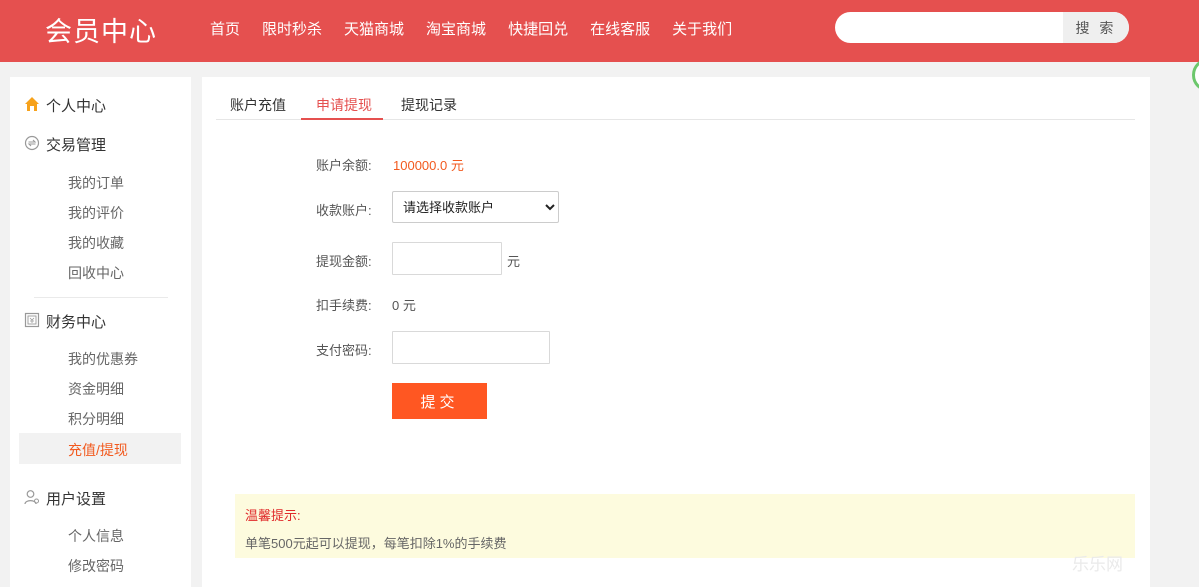  What do you see at coordinates (1097, 564) in the screenshot?
I see `watermark-text: 乐乐网` at bounding box center [1097, 564].